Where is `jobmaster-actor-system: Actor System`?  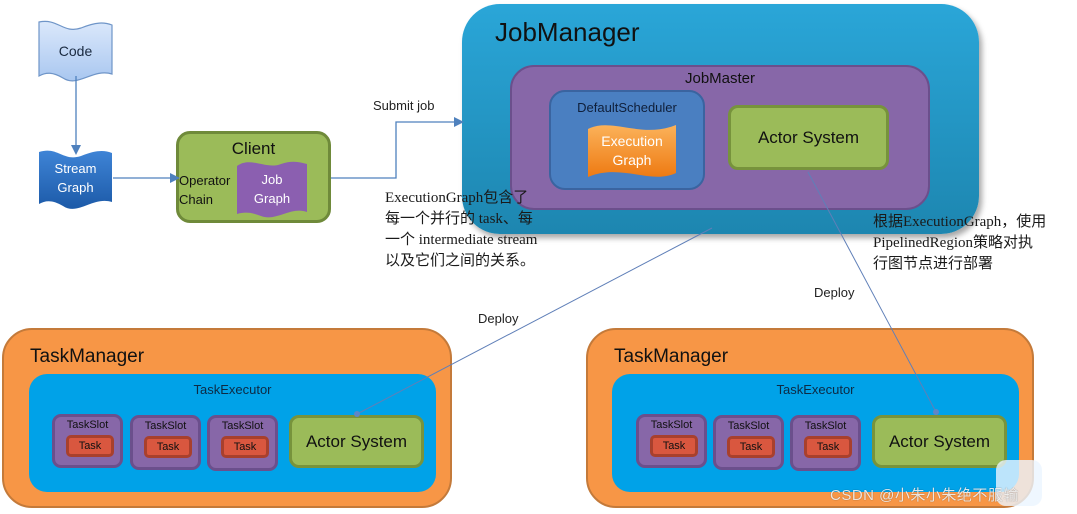
jobmaster-actor-system: Actor System is located at coordinates (808, 137).